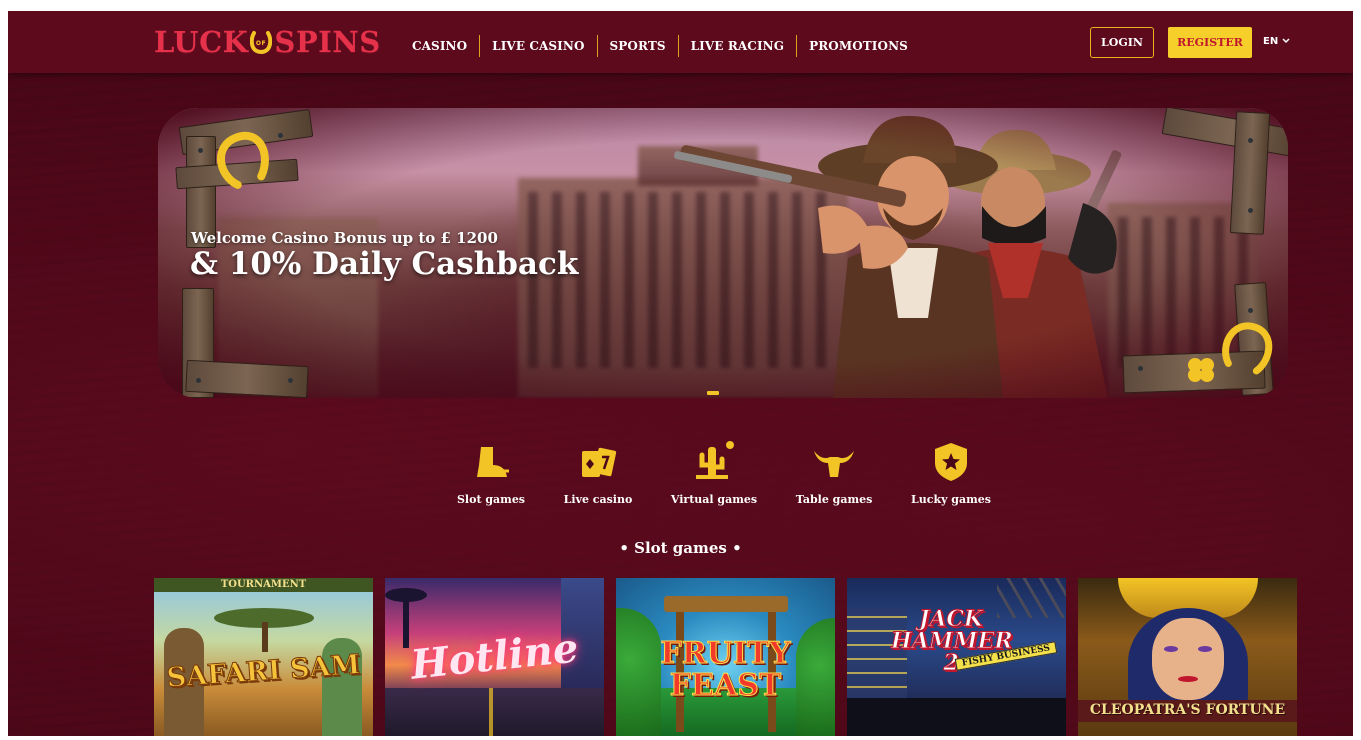  I want to click on language-selector: EN, so click(1276, 41).